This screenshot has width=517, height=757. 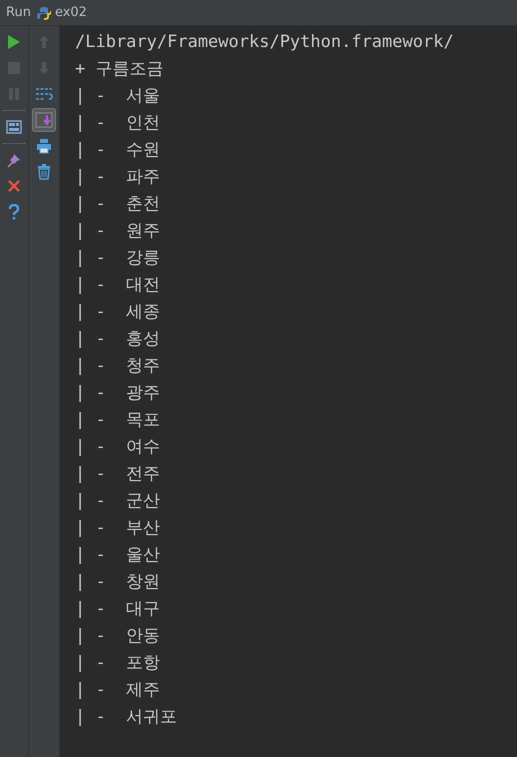 What do you see at coordinates (14, 94) in the screenshot?
I see `pause-icon` at bounding box center [14, 94].